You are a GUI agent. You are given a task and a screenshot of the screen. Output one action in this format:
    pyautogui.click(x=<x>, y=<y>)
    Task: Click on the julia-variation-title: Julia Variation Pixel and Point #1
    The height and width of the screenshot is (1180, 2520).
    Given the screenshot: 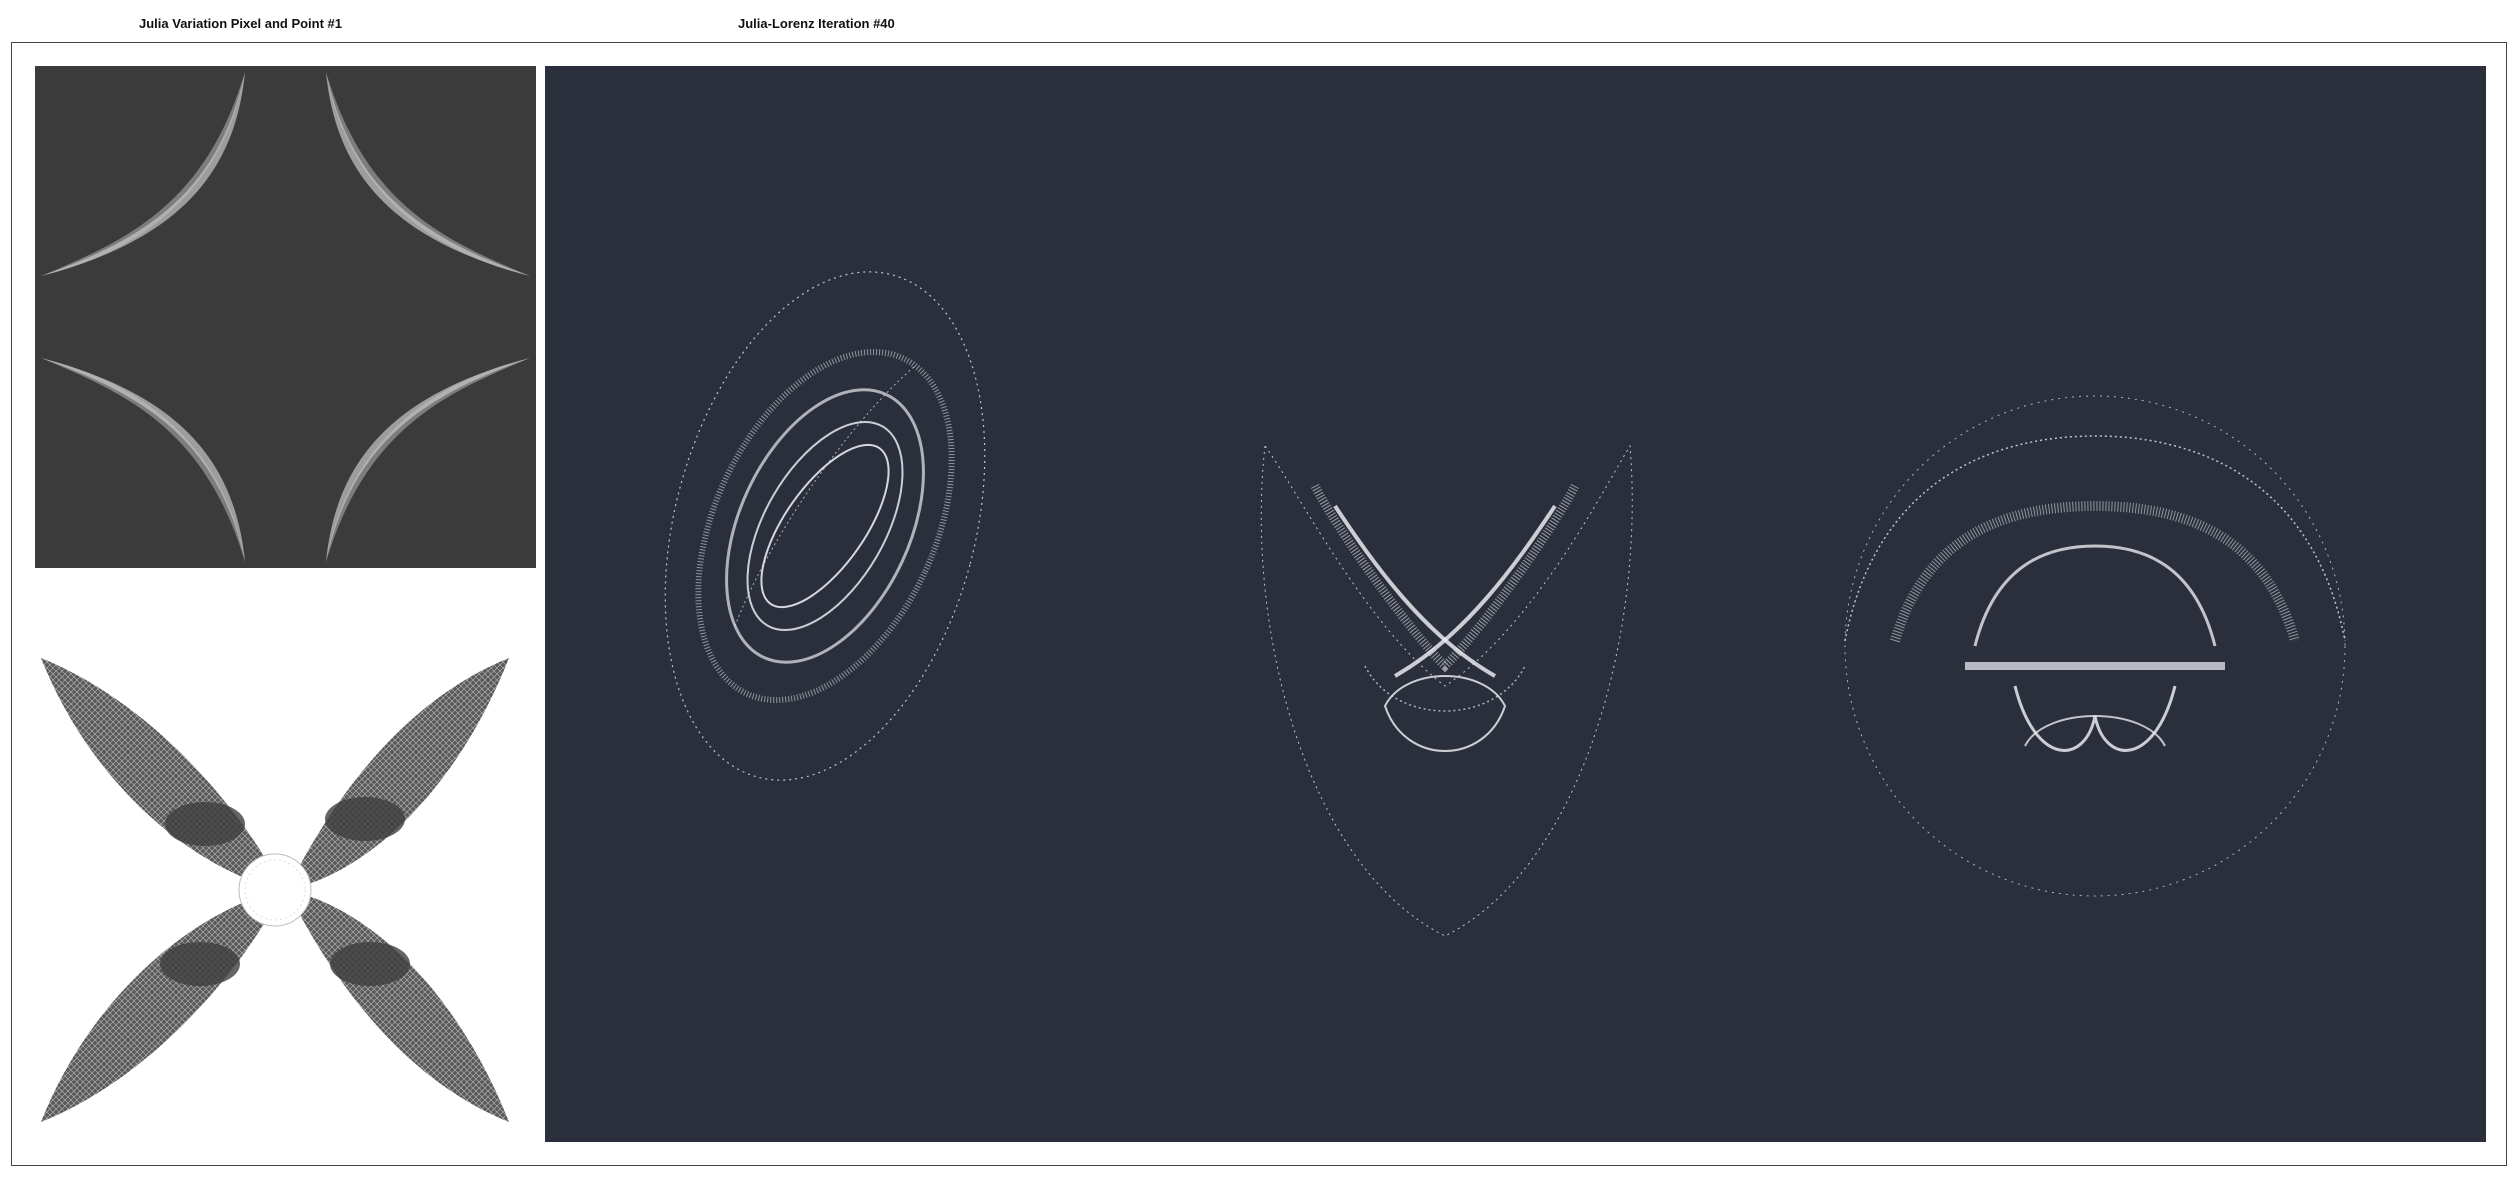 What is the action you would take?
    pyautogui.click(x=241, y=23)
    